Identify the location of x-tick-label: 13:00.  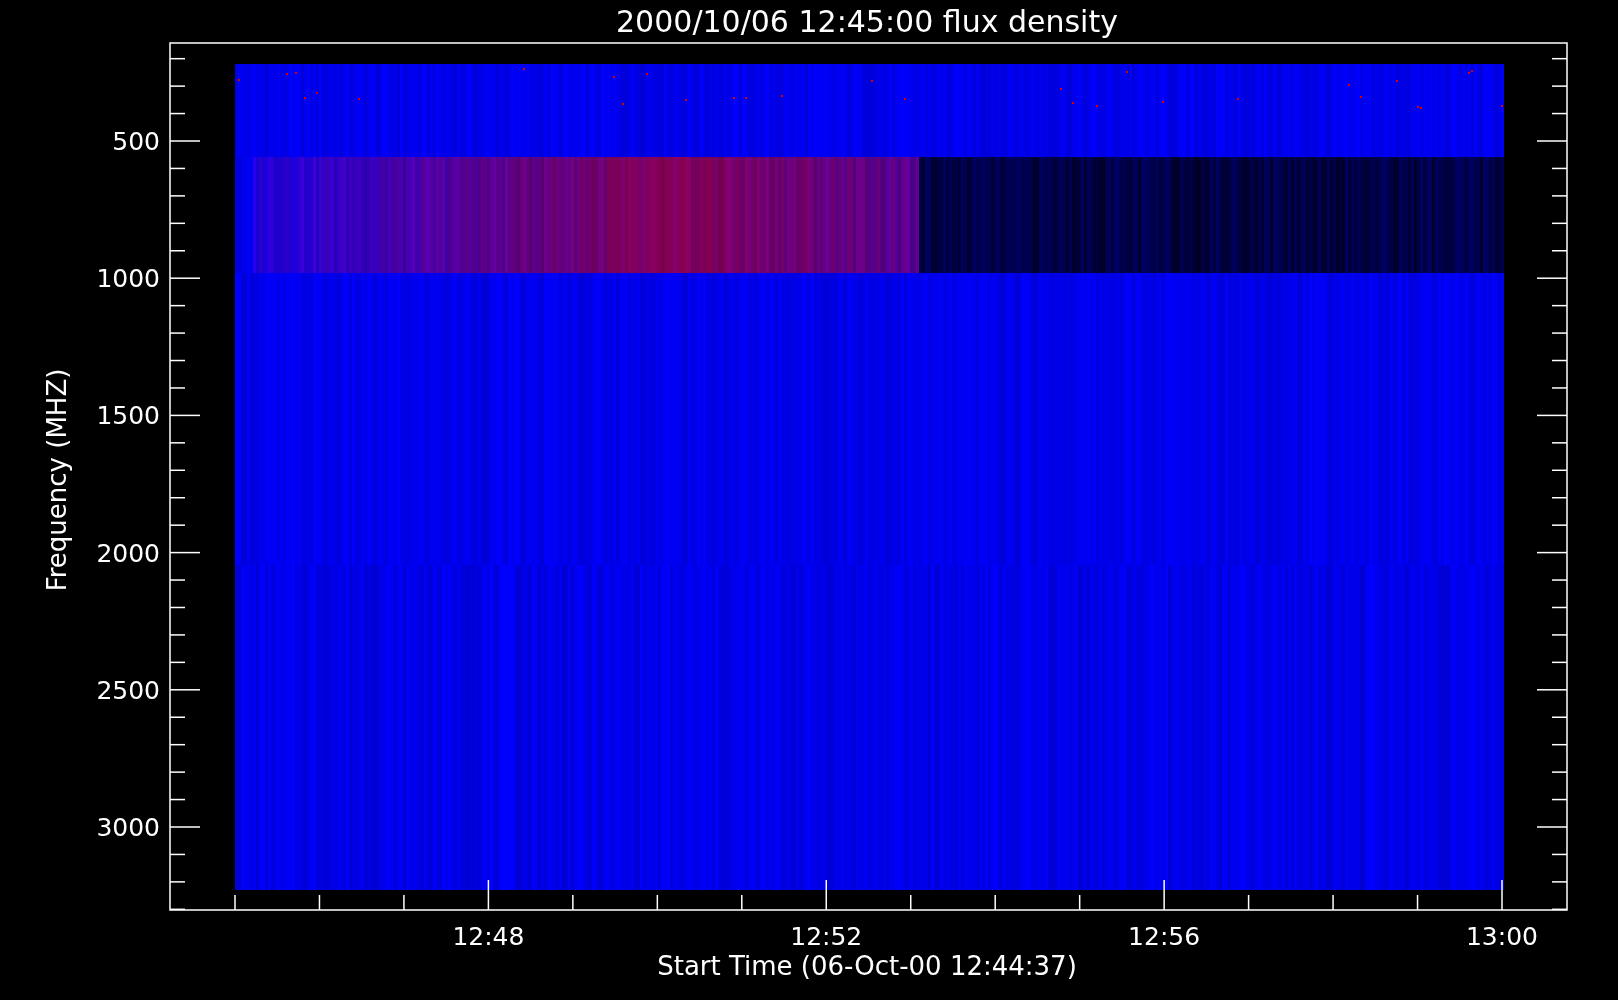
(1502, 936).